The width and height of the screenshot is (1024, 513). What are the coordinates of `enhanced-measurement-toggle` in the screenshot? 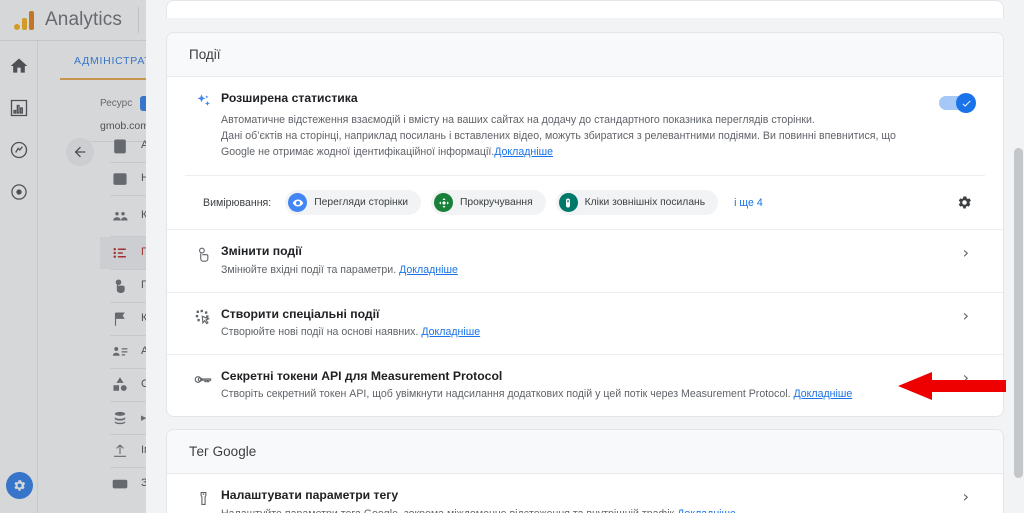 It's located at (957, 103).